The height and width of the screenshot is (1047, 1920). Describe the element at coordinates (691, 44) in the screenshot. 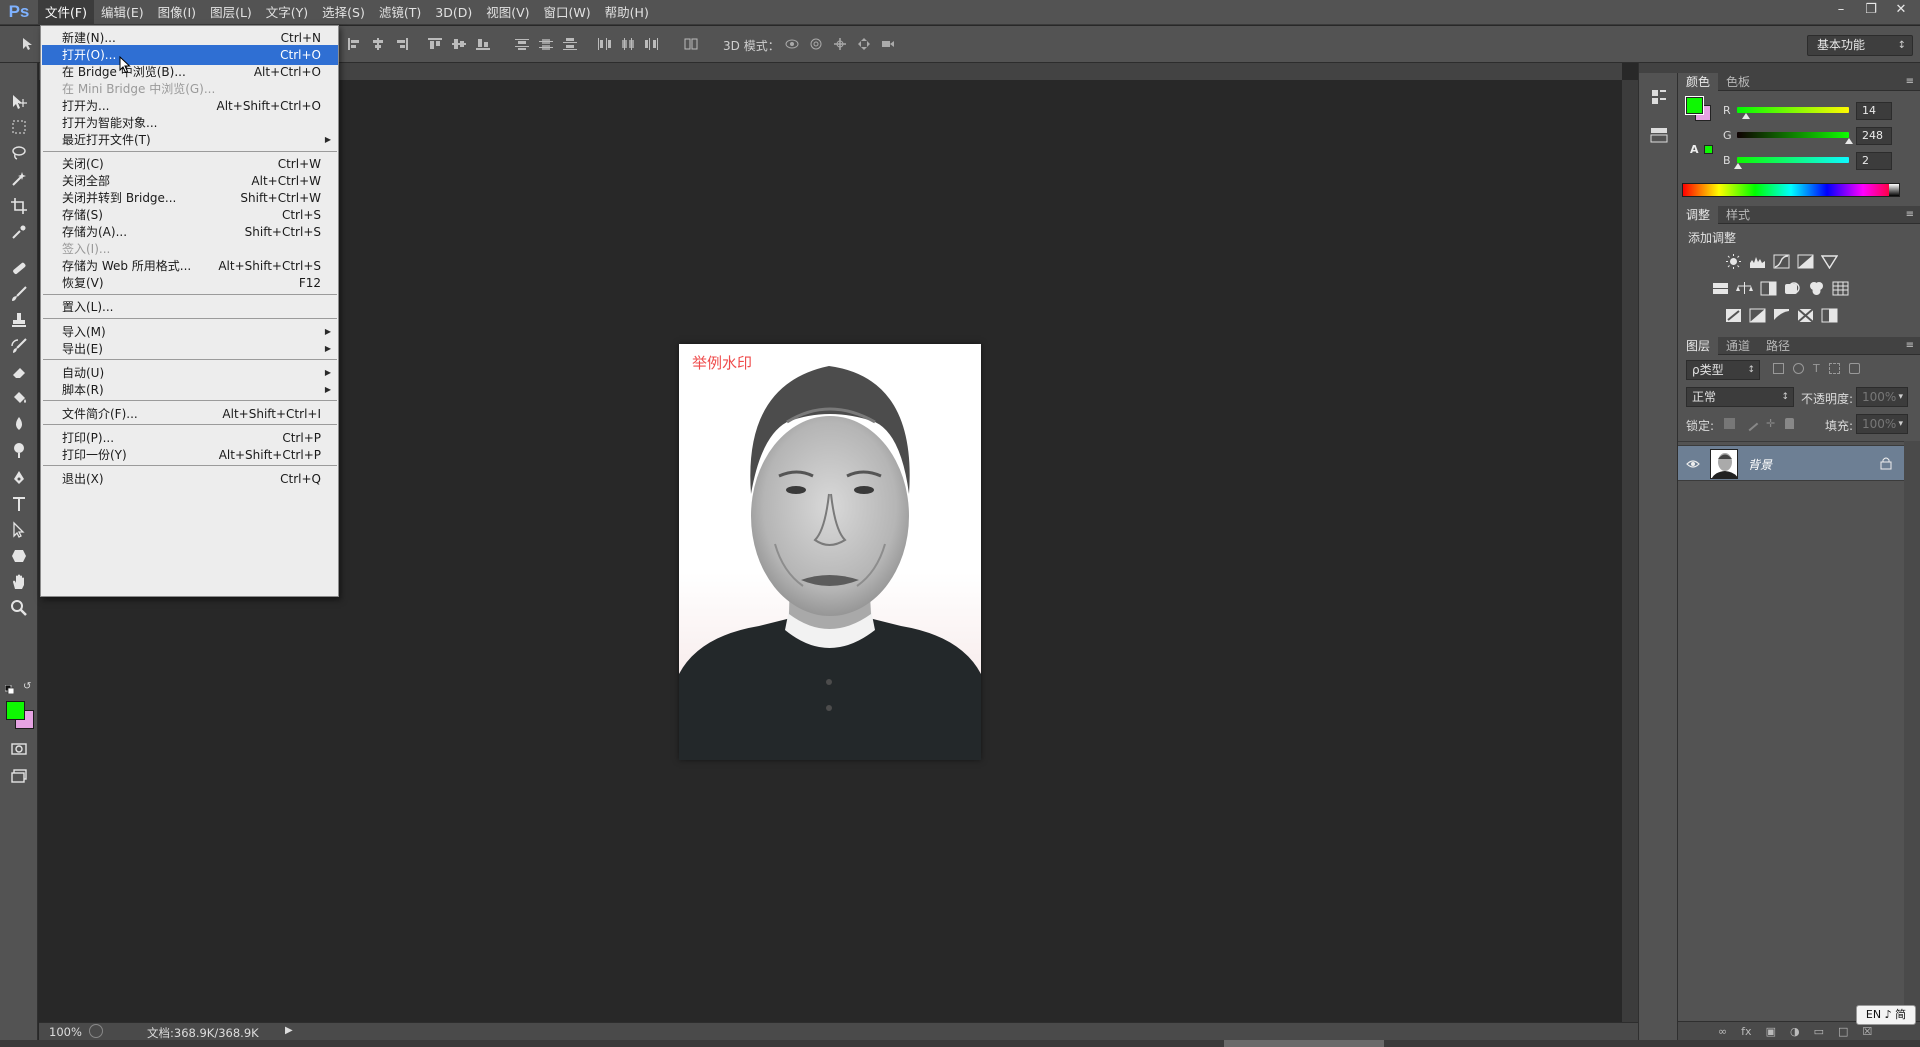

I see `auto-align-icon` at that location.